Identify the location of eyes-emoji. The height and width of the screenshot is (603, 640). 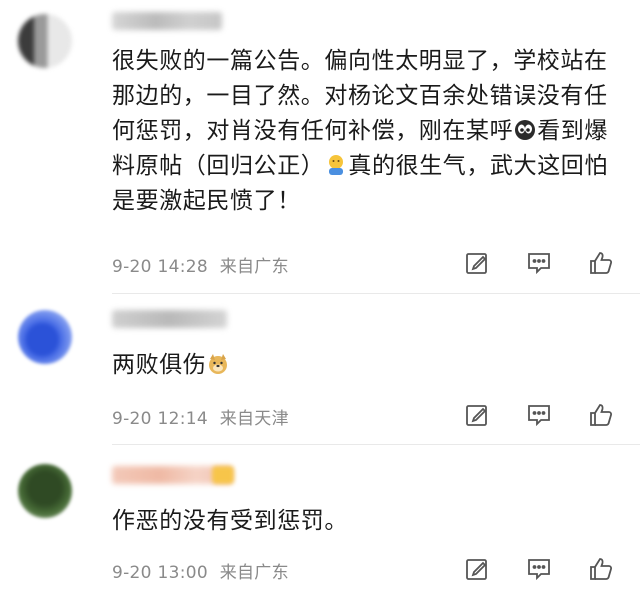
(525, 130).